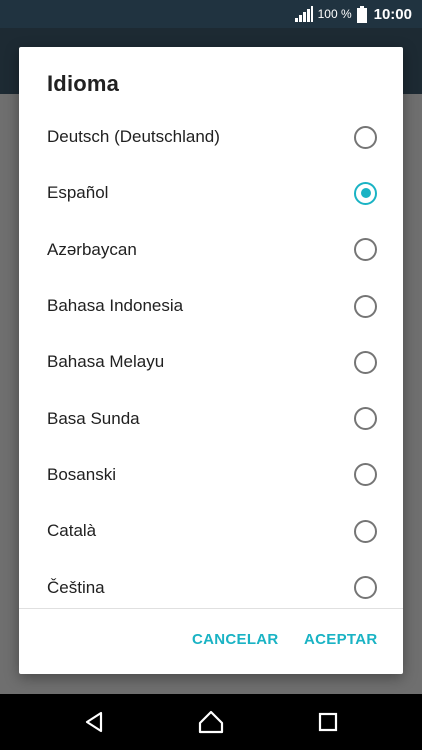 The image size is (422, 750). What do you see at coordinates (235, 639) in the screenshot?
I see `cancel-button: CANCELAR` at bounding box center [235, 639].